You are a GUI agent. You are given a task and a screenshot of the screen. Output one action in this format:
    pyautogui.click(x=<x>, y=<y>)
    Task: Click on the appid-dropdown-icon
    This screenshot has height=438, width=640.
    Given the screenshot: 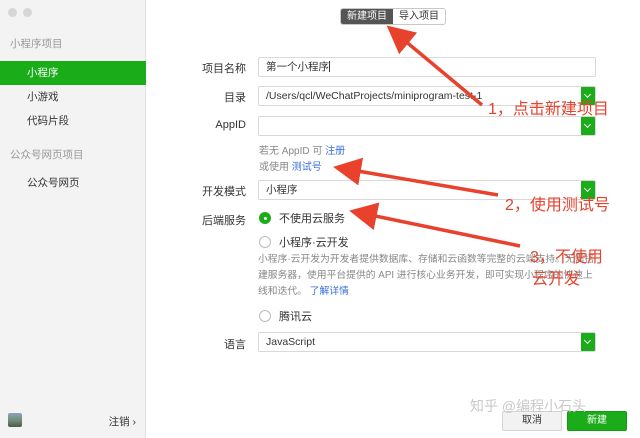 What is the action you would take?
    pyautogui.click(x=588, y=126)
    